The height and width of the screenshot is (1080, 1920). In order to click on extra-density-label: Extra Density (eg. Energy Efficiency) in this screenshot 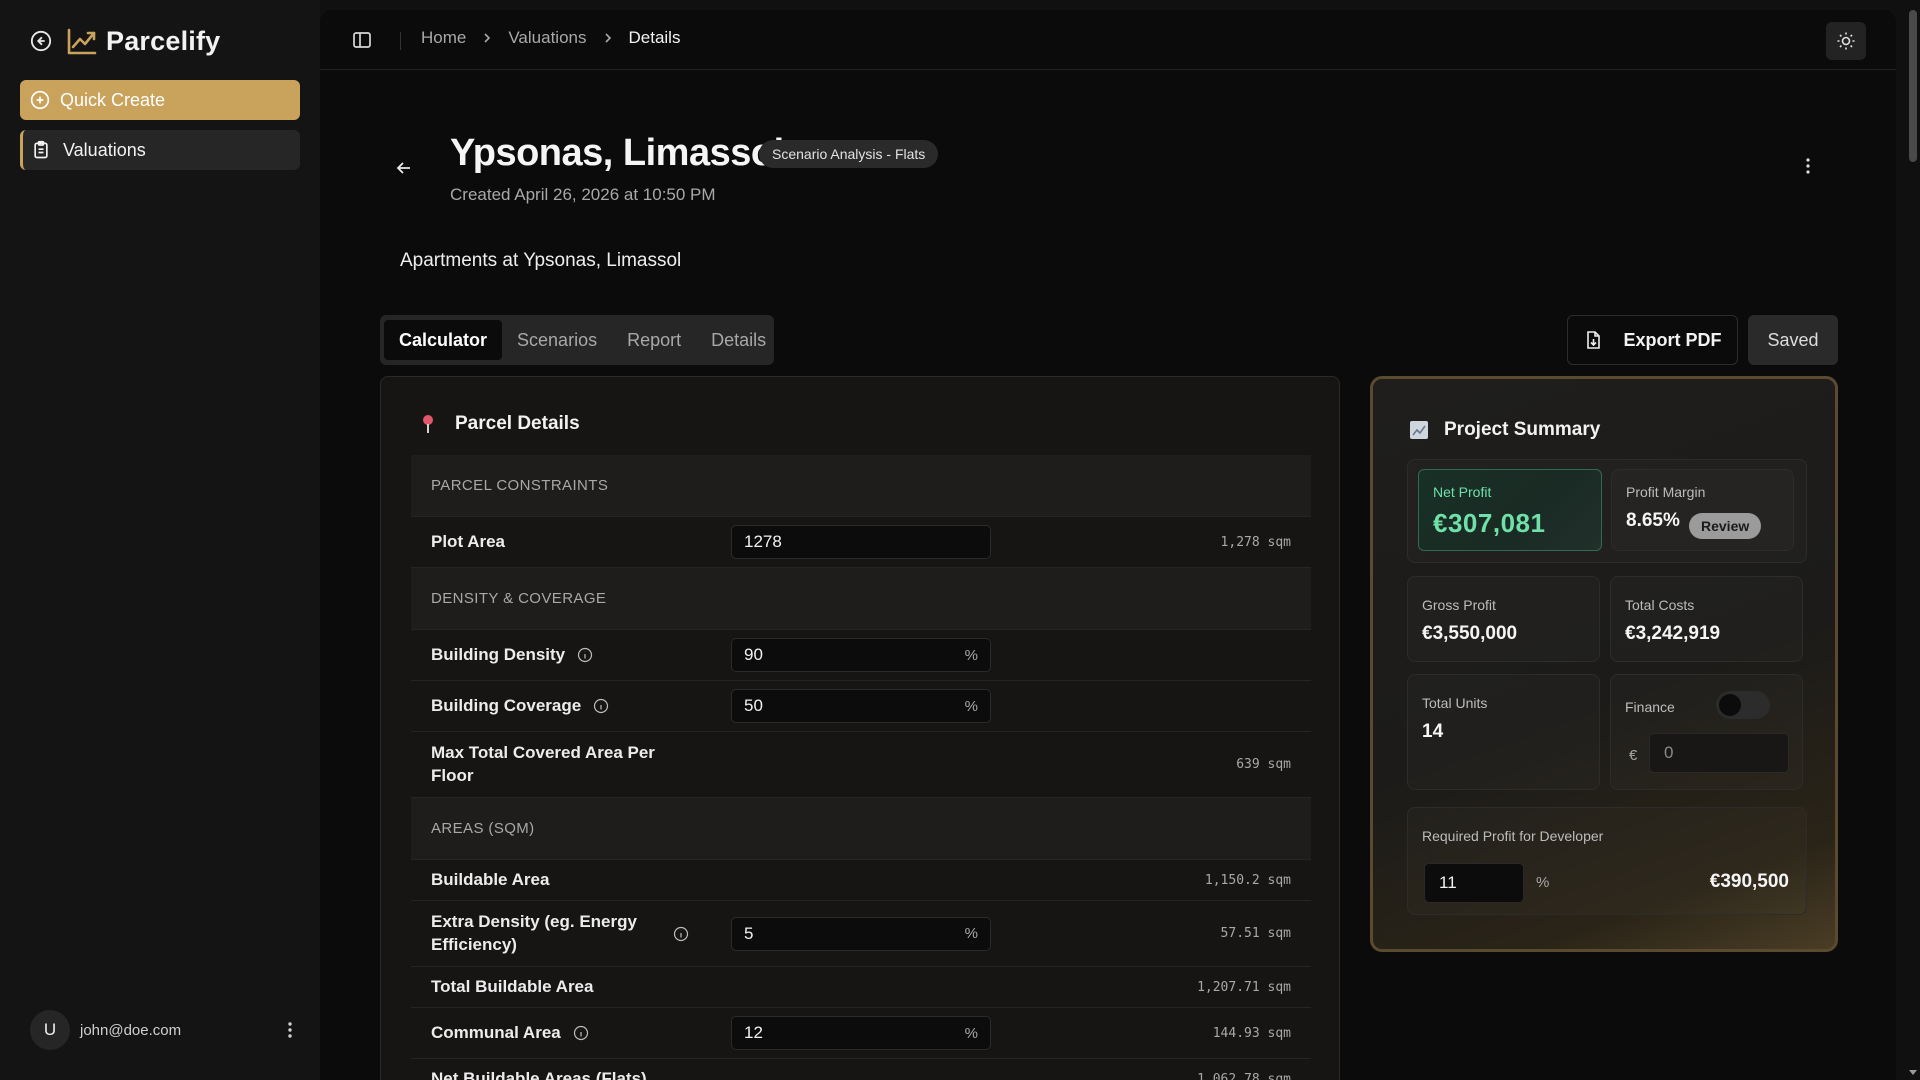, I will do `click(534, 933)`.